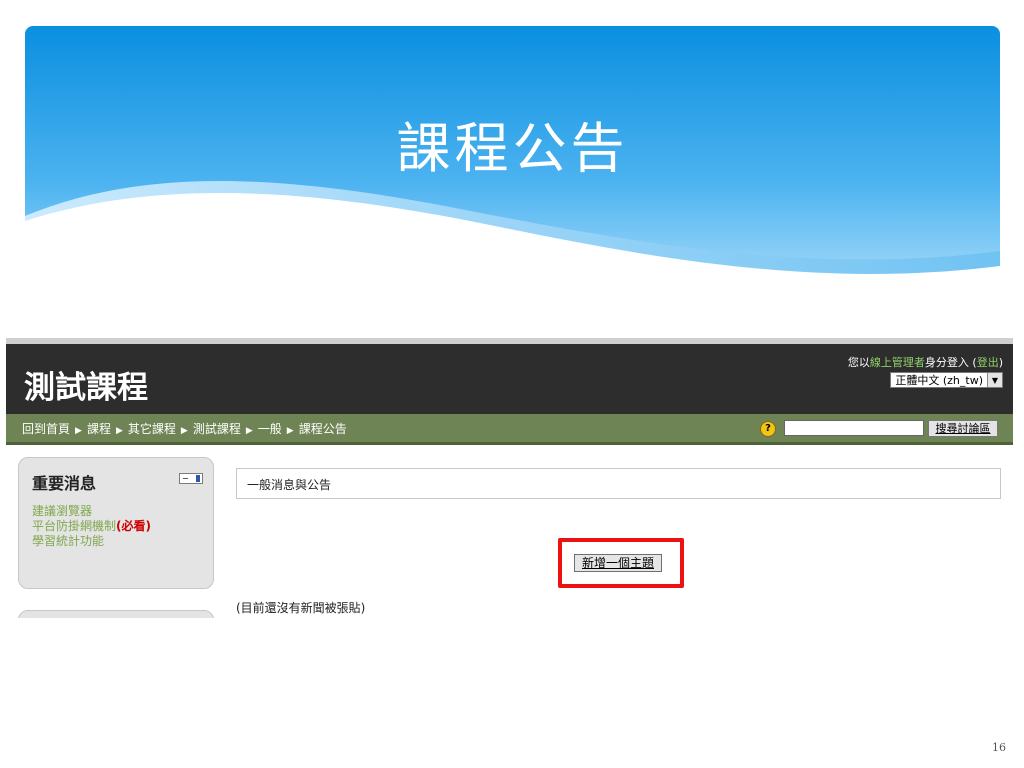  What do you see at coordinates (133, 526) in the screenshot?
I see `must-read-badge: (必看)` at bounding box center [133, 526].